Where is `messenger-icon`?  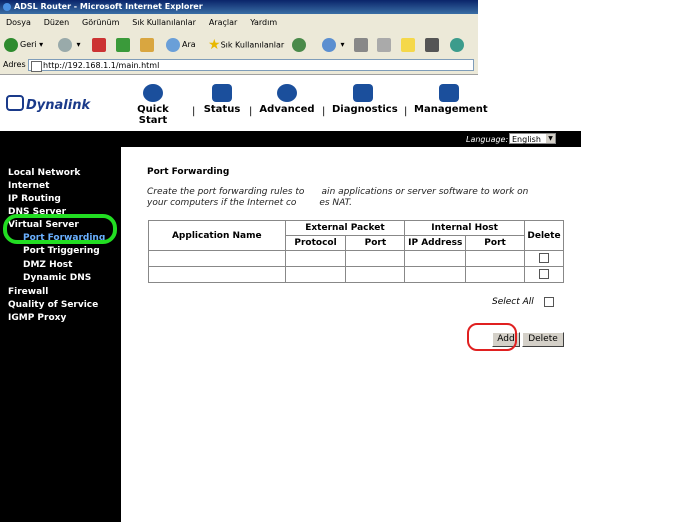
messenger-icon is located at coordinates (457, 44).